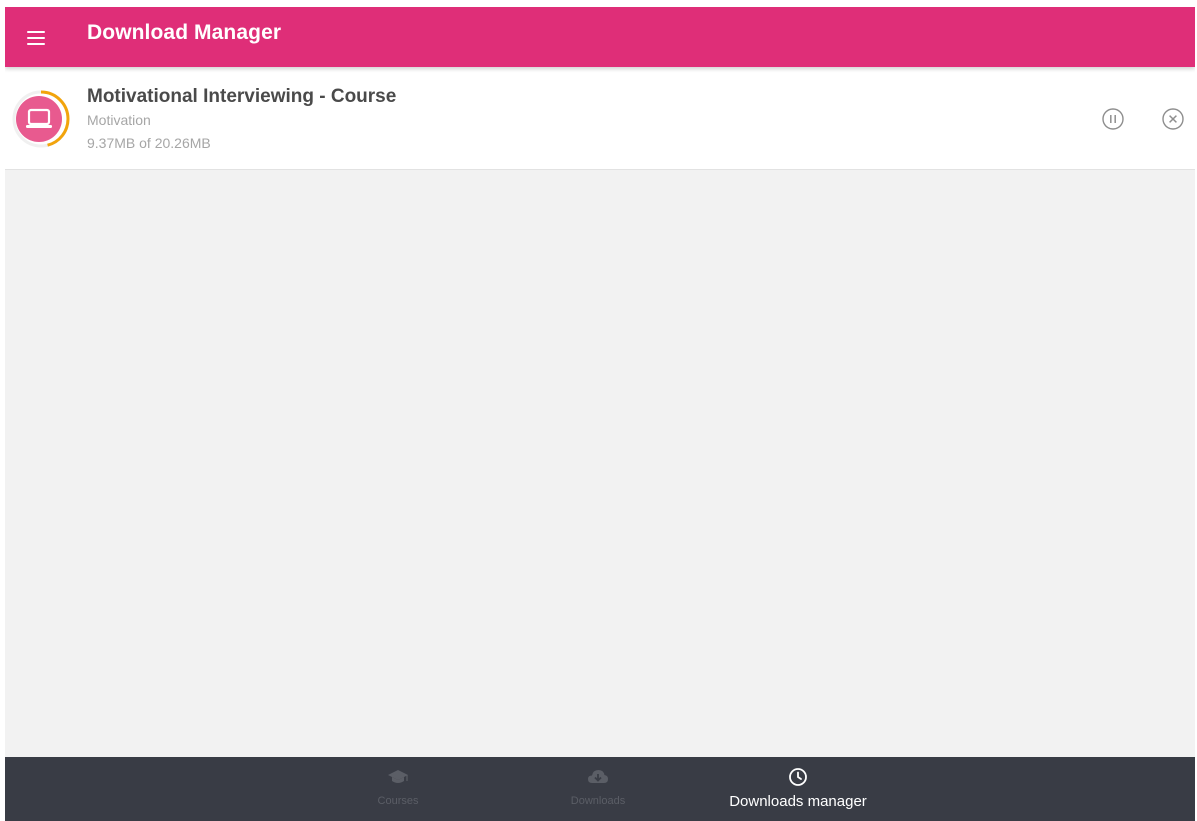 This screenshot has width=1197, height=821. I want to click on hamburger-menu-icon, so click(36, 32).